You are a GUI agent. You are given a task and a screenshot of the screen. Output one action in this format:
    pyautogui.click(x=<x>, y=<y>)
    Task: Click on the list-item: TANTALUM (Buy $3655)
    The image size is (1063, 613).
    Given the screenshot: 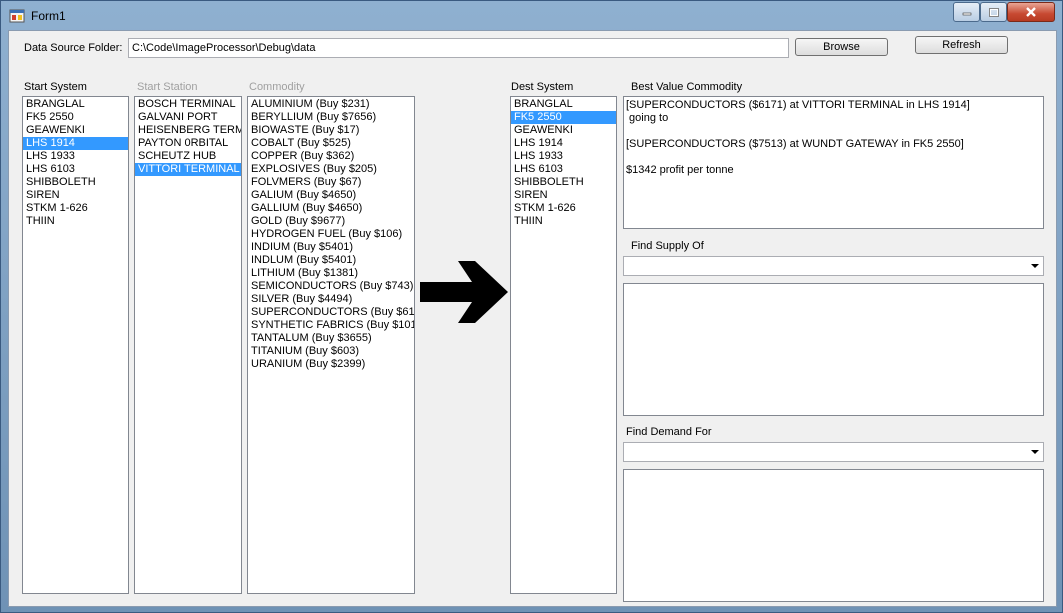 What is the action you would take?
    pyautogui.click(x=331, y=338)
    